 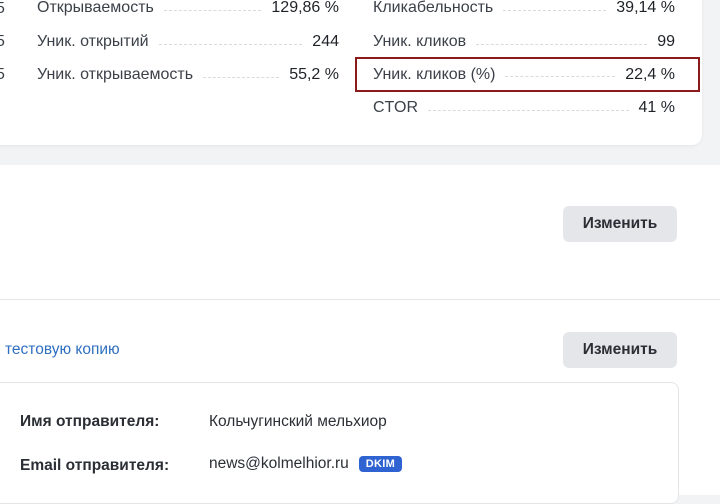 What do you see at coordinates (298, 421) in the screenshot?
I see `sender-name-value: Кольчугинский мельхиор` at bounding box center [298, 421].